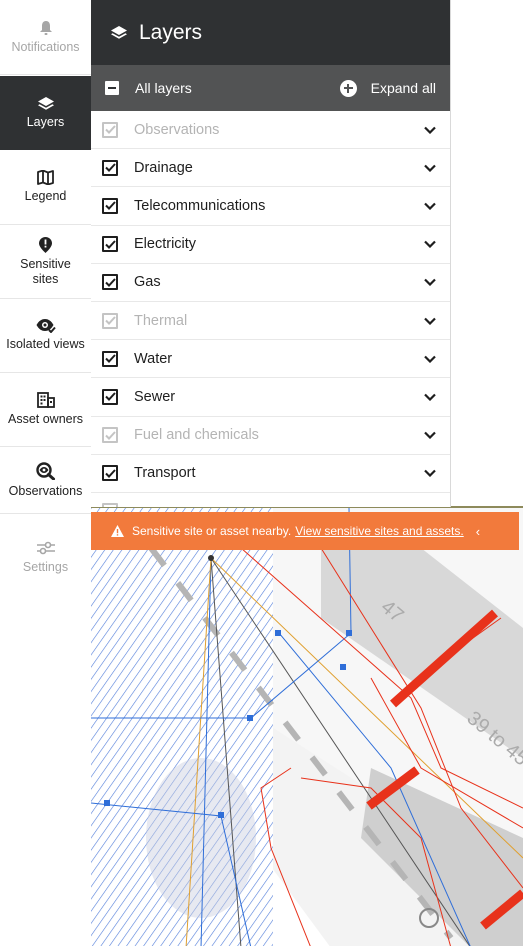 This screenshot has width=523, height=946. What do you see at coordinates (45, 566) in the screenshot?
I see `nav-label: Settings` at bounding box center [45, 566].